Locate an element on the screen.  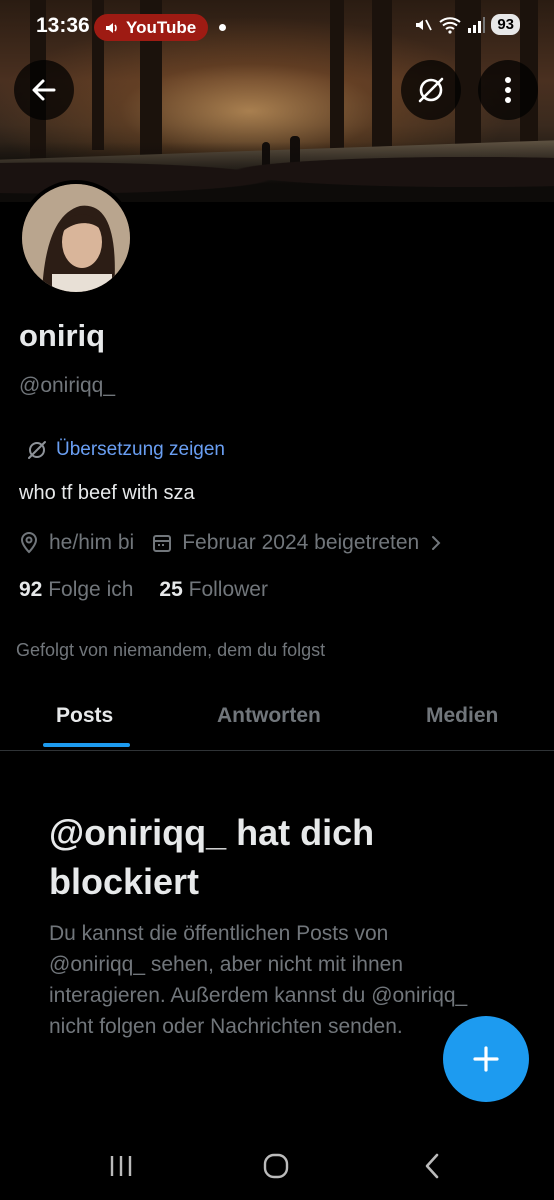
compose-button is located at coordinates (486, 1059).